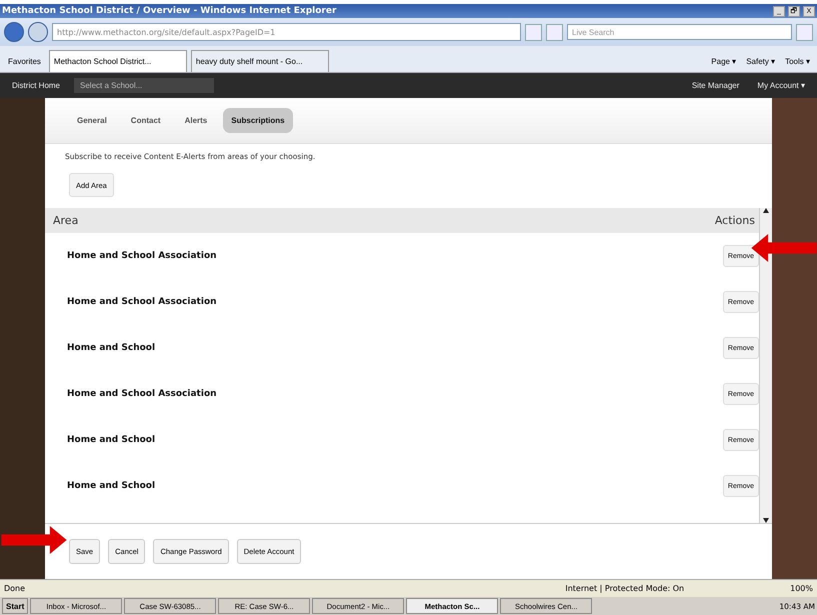 This screenshot has height=615, width=817. I want to click on search-field: Live Search, so click(679, 32).